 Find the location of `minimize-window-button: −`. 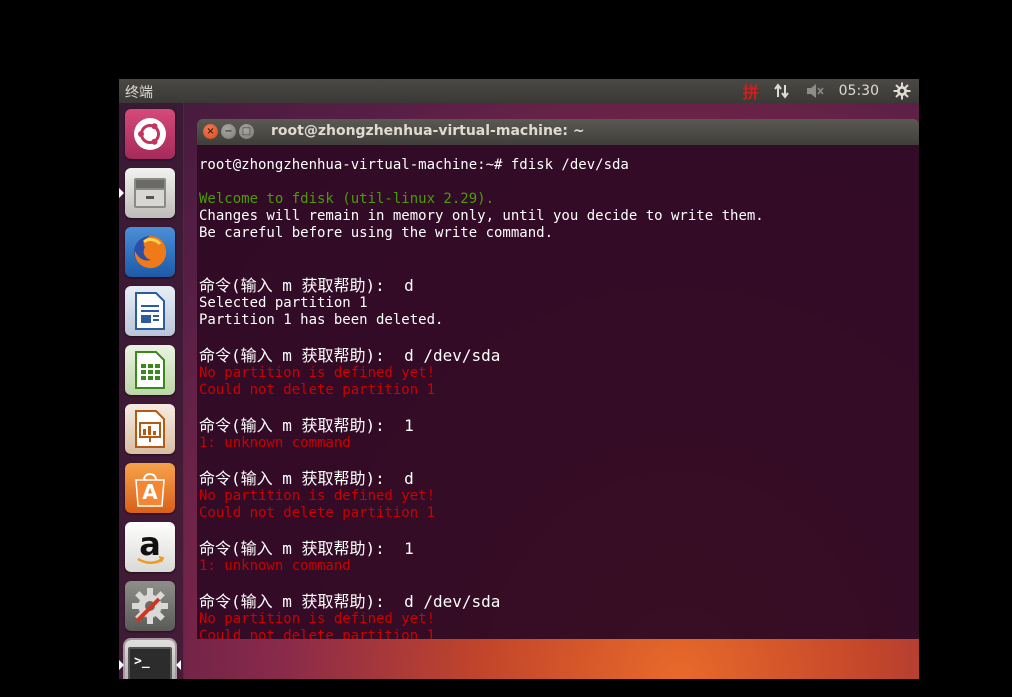

minimize-window-button: − is located at coordinates (228, 131).